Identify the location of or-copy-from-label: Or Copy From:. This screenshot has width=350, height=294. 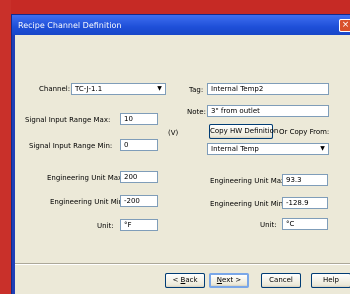
(304, 132).